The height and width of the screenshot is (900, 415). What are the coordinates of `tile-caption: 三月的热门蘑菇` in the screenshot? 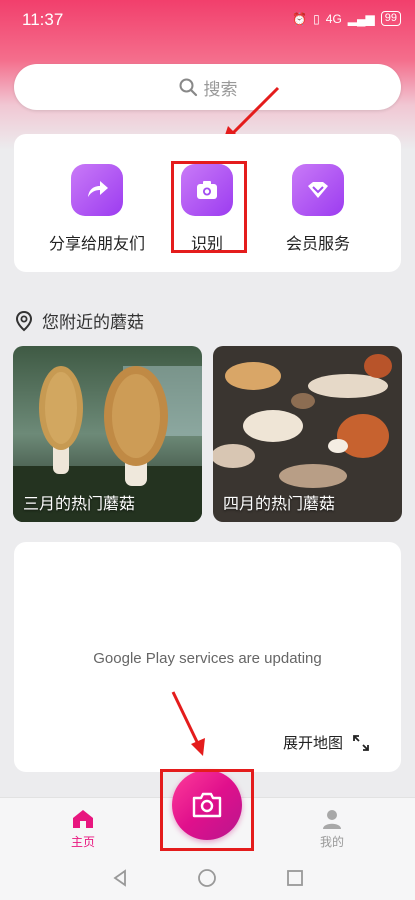 It's located at (79, 503).